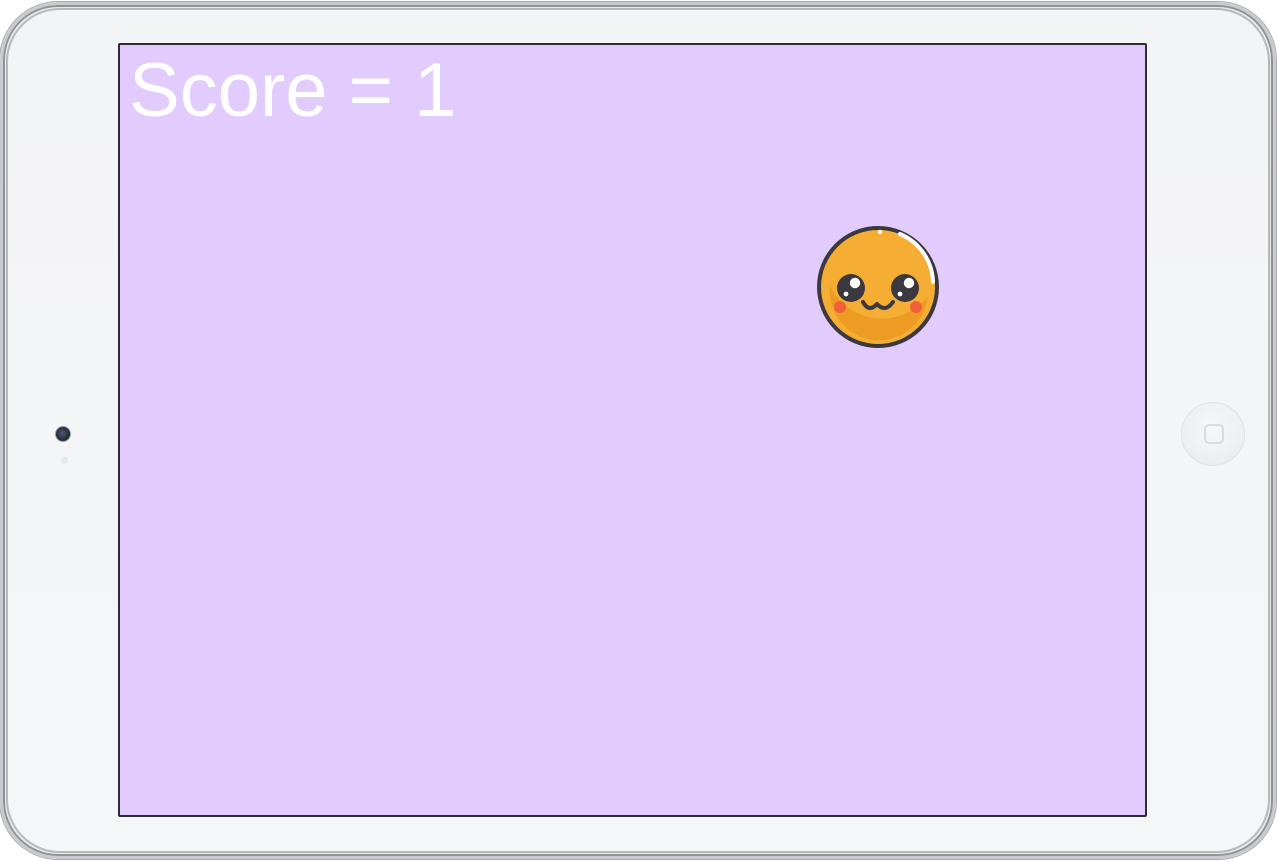  I want to click on score-label: Score =, so click(272, 90).